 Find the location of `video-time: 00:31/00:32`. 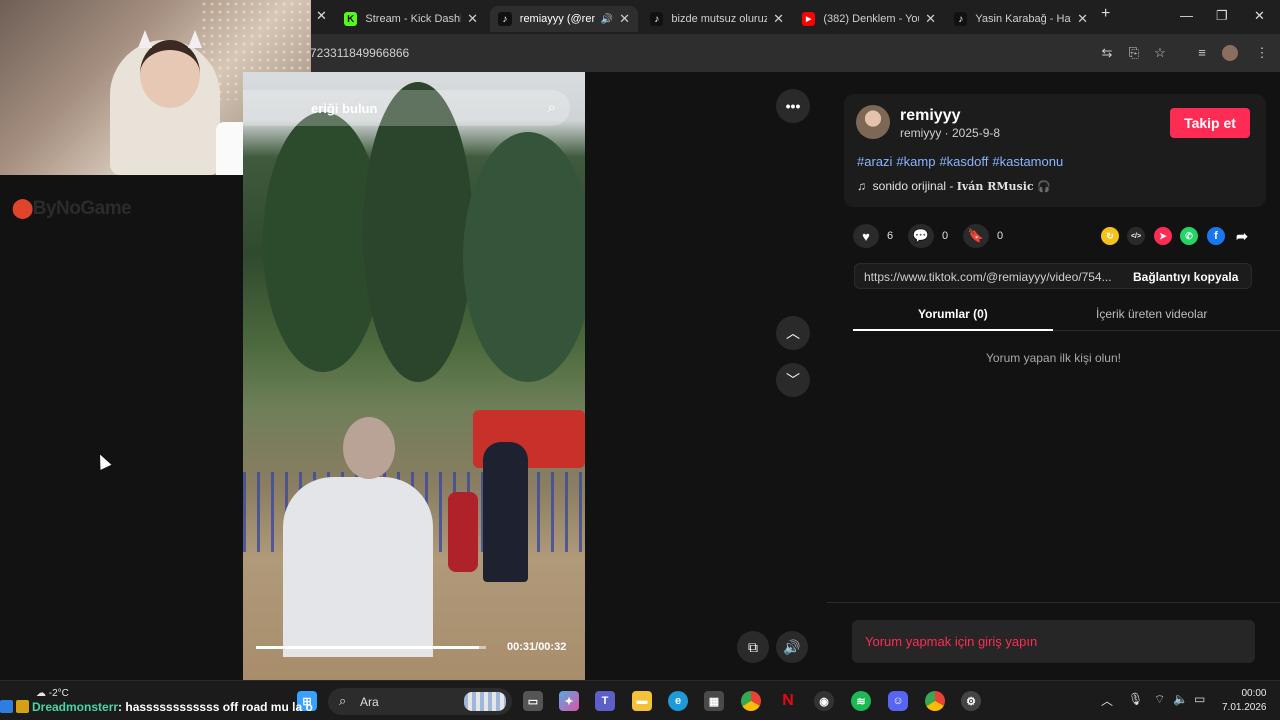

video-time: 00:31/00:32 is located at coordinates (537, 647).